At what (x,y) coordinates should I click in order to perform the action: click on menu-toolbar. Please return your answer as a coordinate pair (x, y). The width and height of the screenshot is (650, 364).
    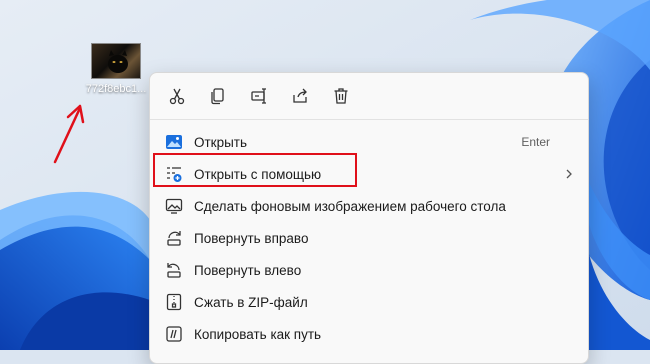
    Looking at the image, I should click on (369, 96).